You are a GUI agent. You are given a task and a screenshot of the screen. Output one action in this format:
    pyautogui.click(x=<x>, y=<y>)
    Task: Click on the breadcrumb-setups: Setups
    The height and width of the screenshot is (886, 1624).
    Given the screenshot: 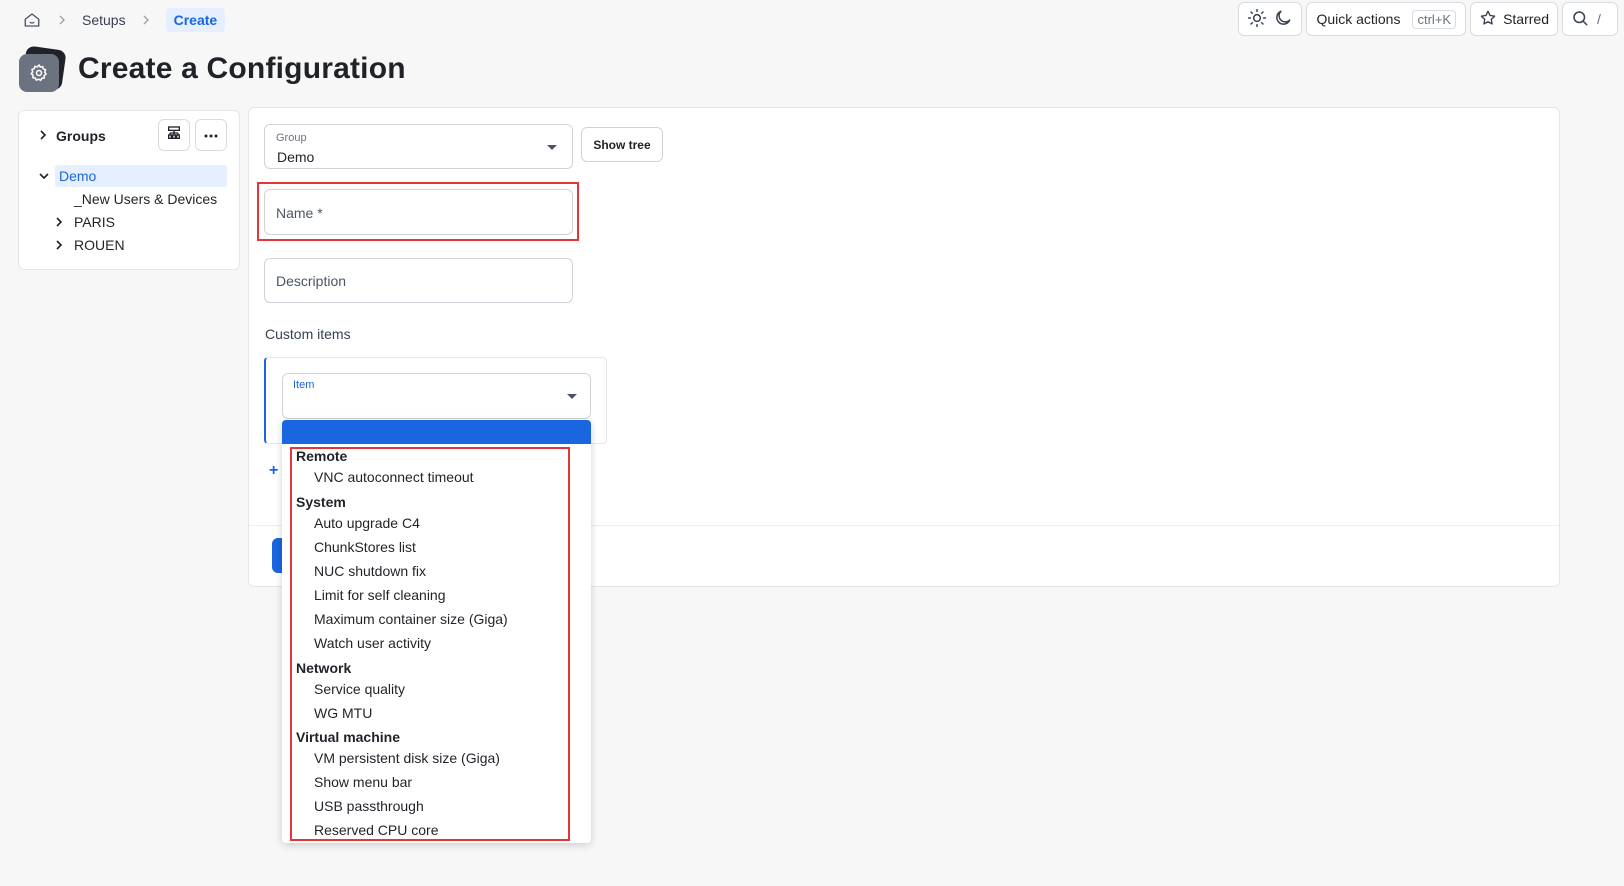 What is the action you would take?
    pyautogui.click(x=104, y=20)
    